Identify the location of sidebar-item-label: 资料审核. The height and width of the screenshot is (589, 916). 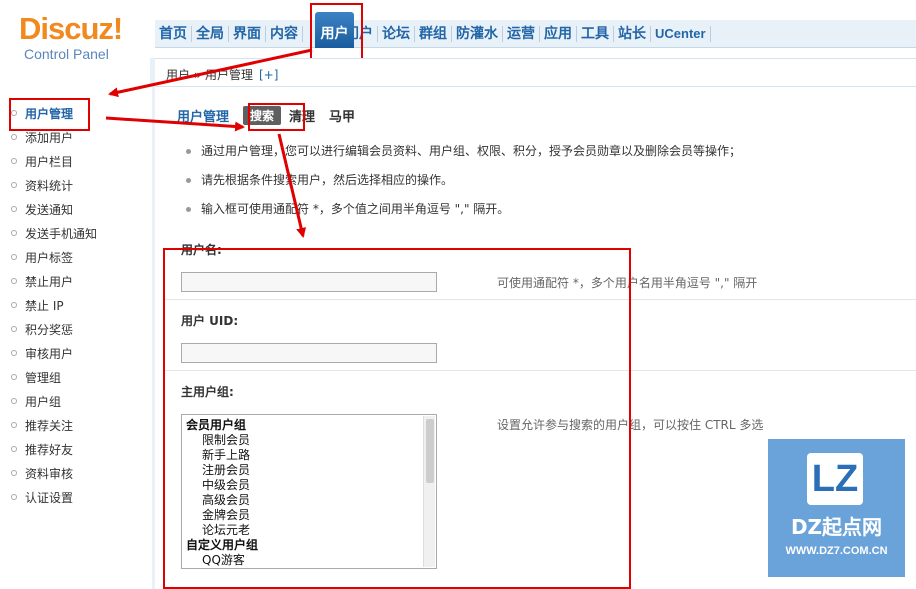
(49, 473).